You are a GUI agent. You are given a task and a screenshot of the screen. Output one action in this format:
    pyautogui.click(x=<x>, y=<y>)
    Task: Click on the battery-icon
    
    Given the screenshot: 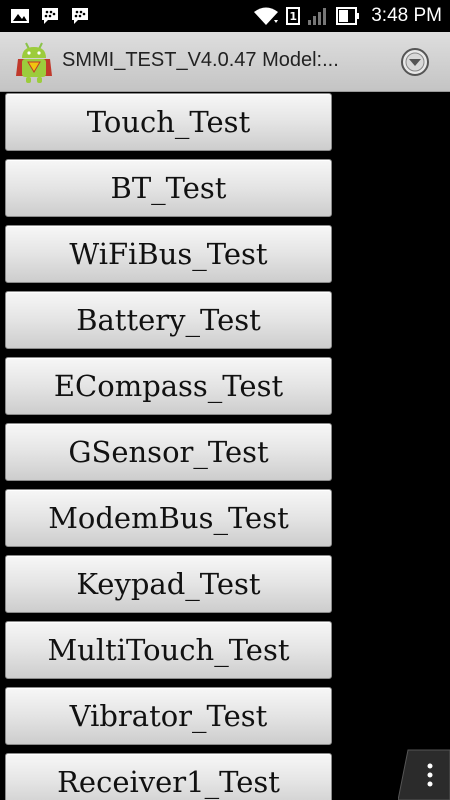 What is the action you would take?
    pyautogui.click(x=348, y=16)
    